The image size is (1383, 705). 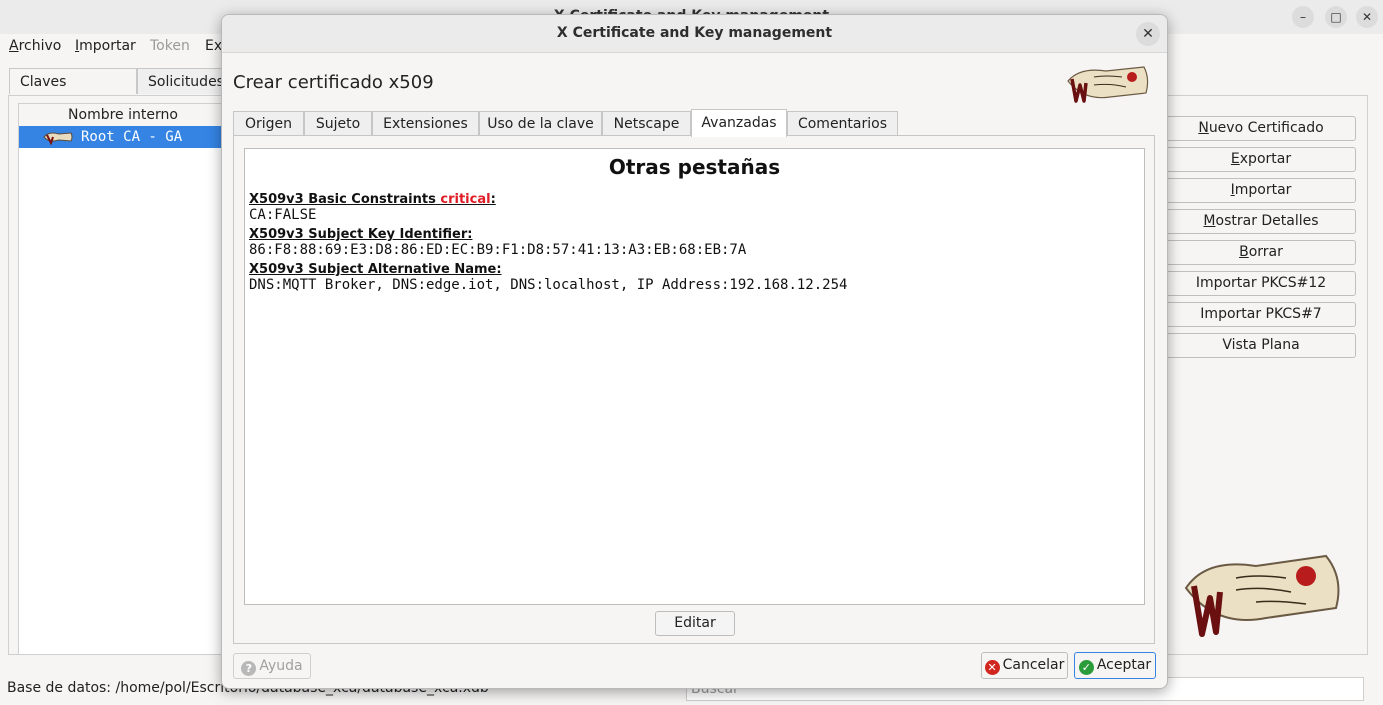 What do you see at coordinates (105, 46) in the screenshot?
I see `menu-importar: Importar` at bounding box center [105, 46].